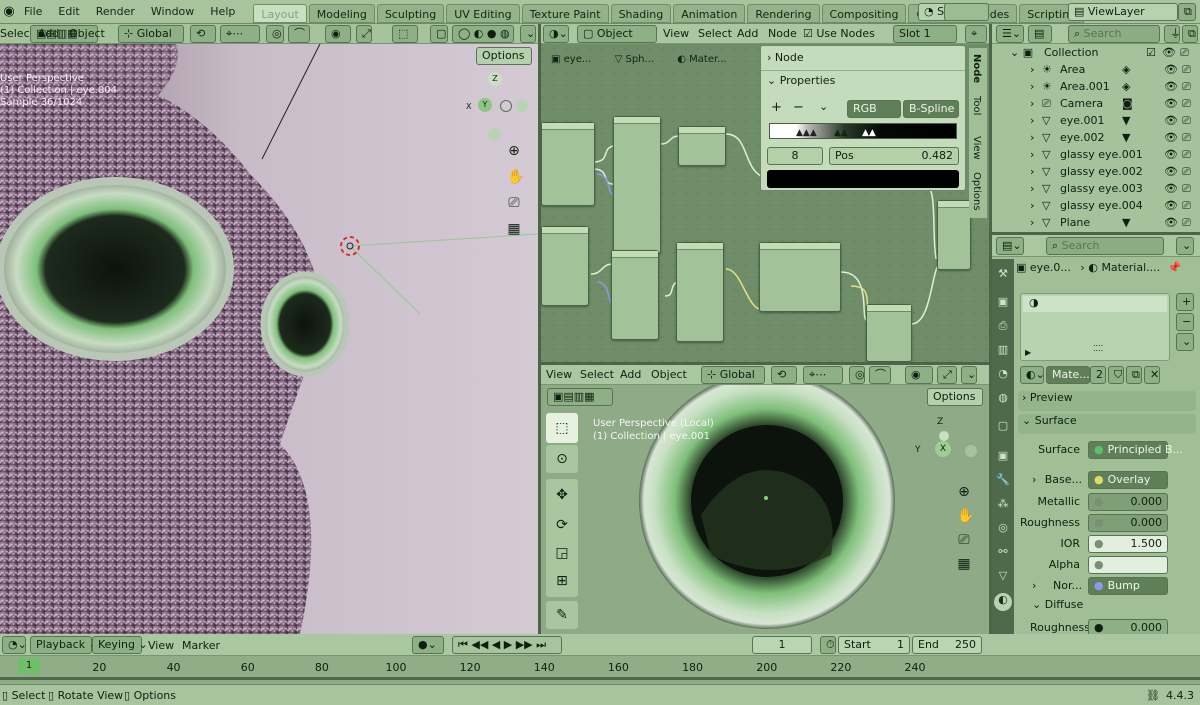 This screenshot has width=1200, height=705. What do you see at coordinates (364, 34) in the screenshot?
I see `gizmo-toggle: ⤢` at bounding box center [364, 34].